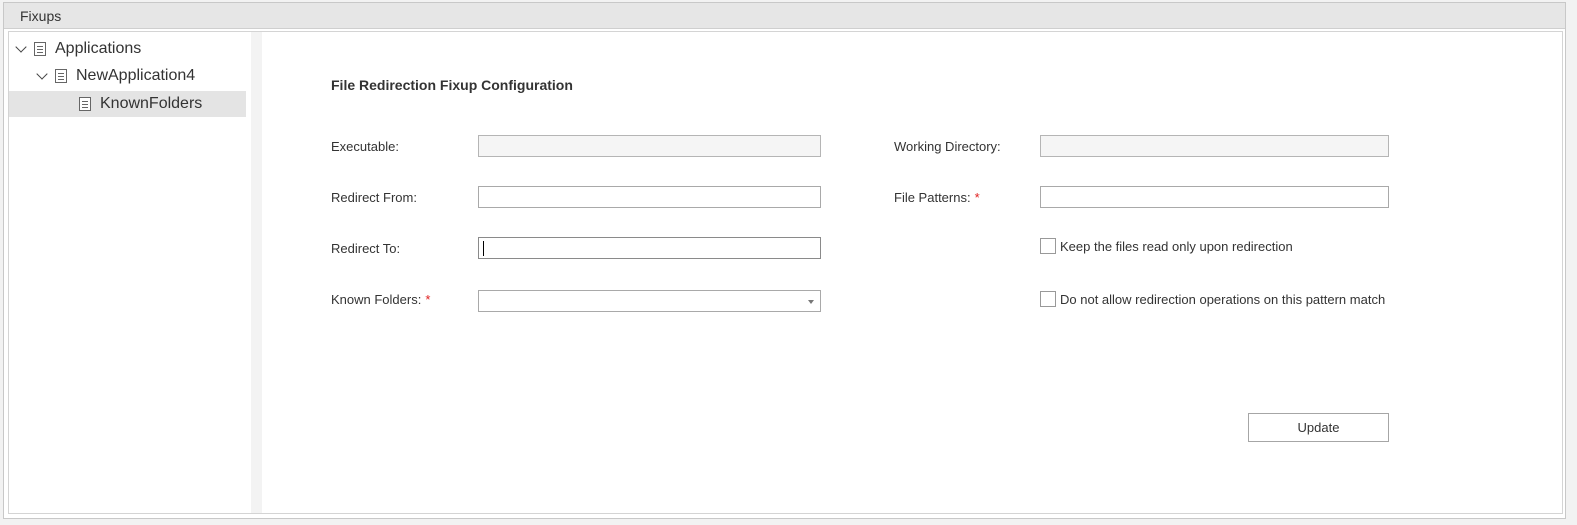 This screenshot has height=525, width=1577. I want to click on working-directory-field, so click(1214, 146).